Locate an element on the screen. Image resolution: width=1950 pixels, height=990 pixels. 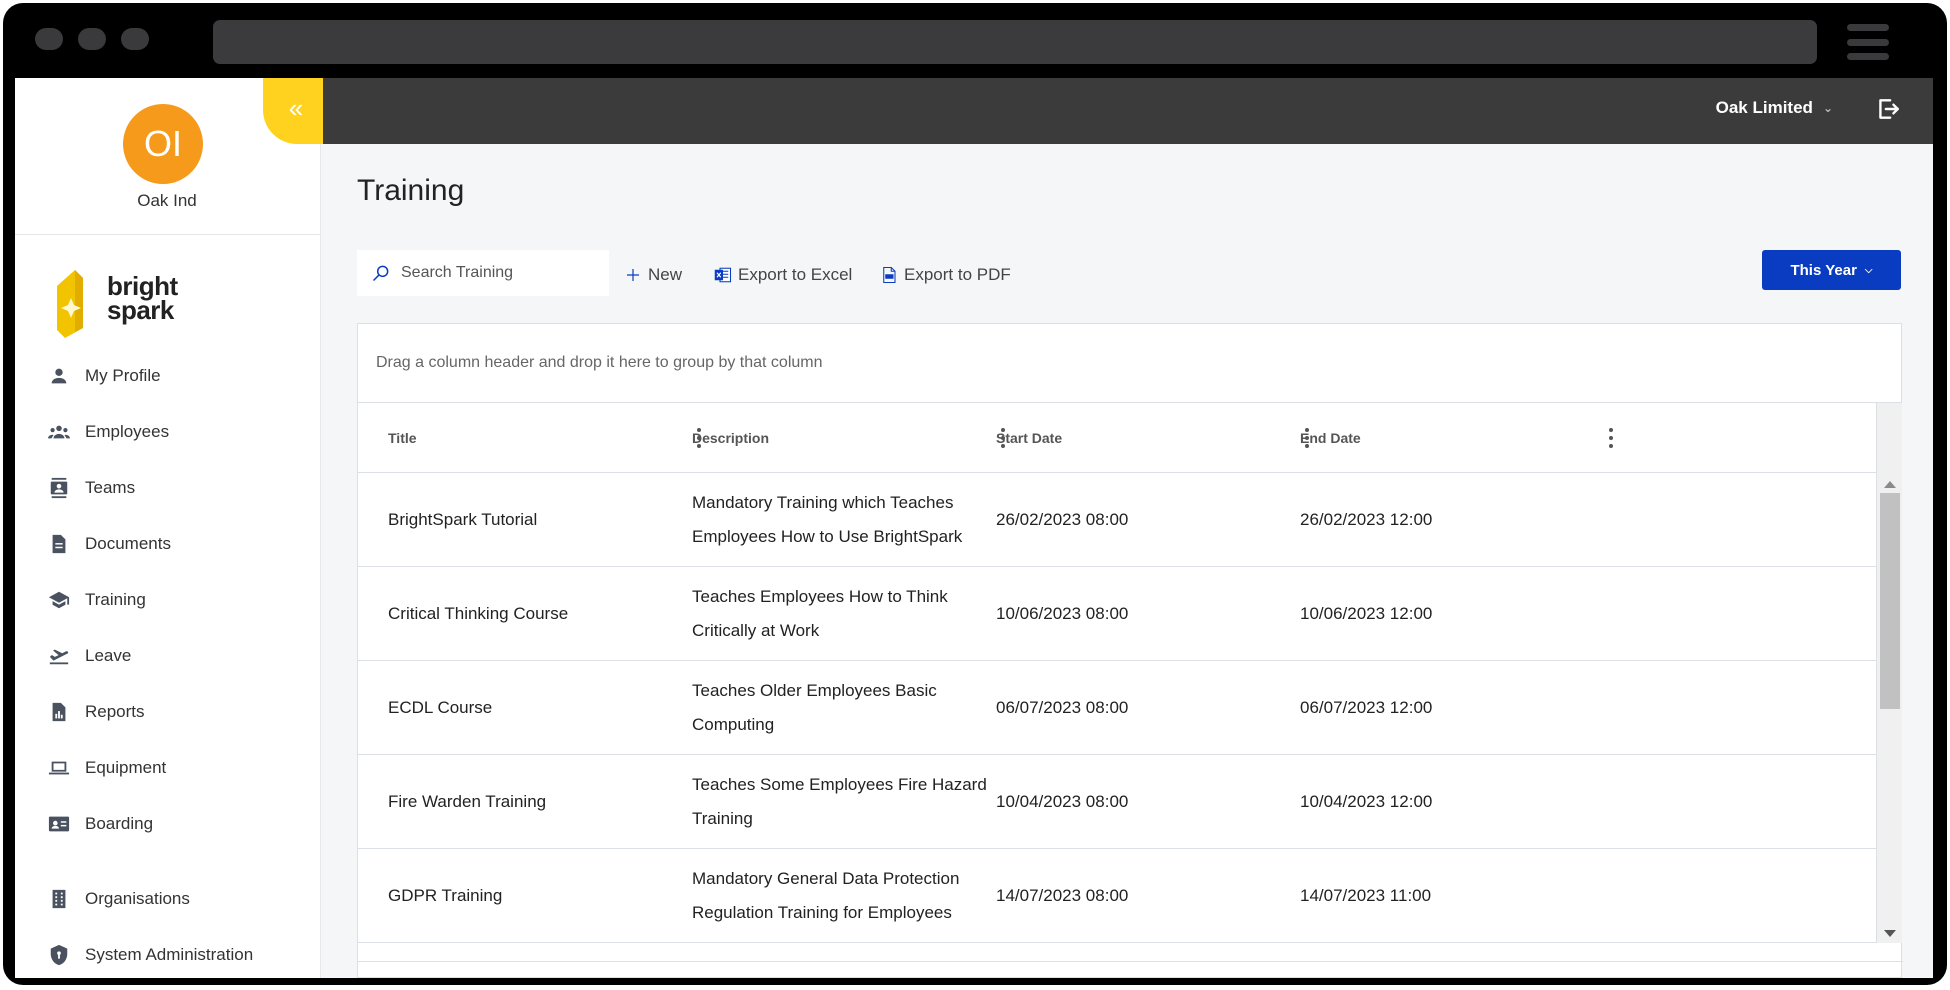
column-header-title: Title is located at coordinates (510, 438).